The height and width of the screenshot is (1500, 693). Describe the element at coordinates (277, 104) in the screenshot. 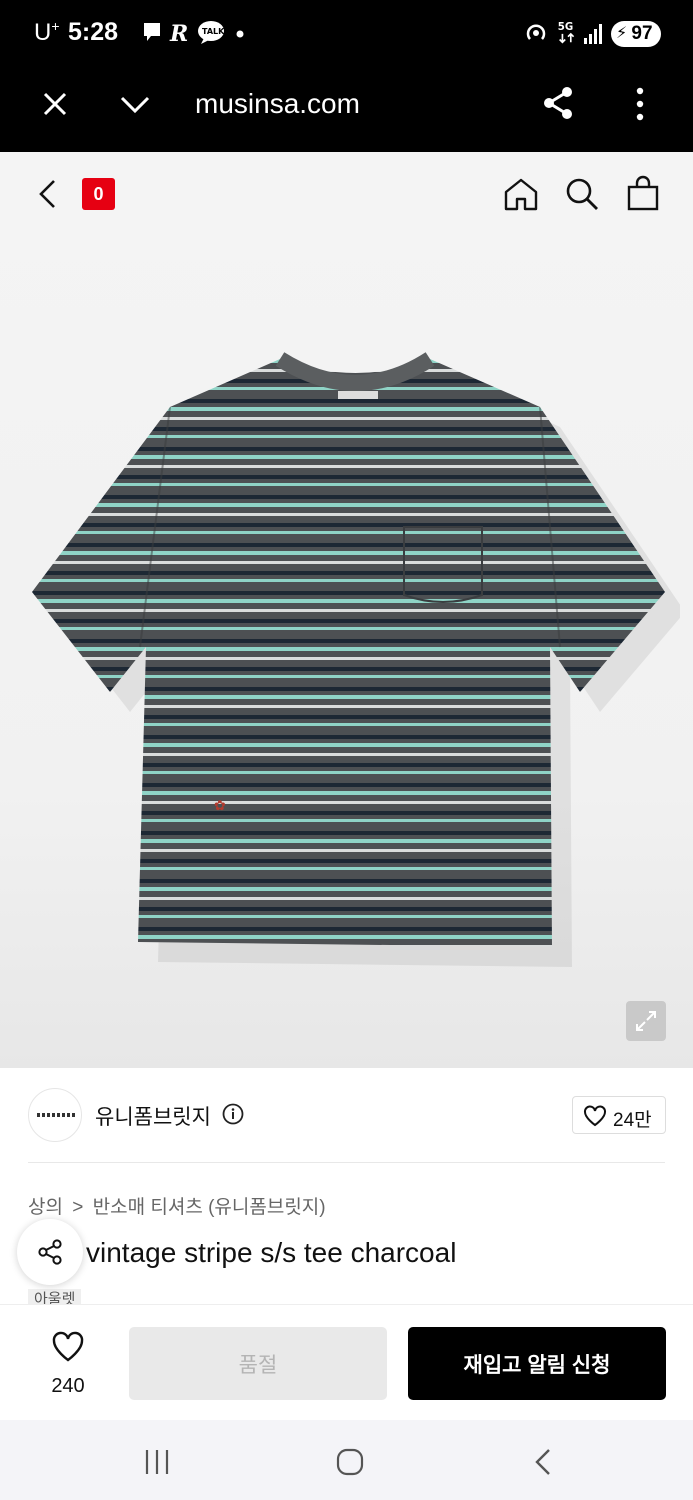

I see `url-field: musinsa.com` at that location.